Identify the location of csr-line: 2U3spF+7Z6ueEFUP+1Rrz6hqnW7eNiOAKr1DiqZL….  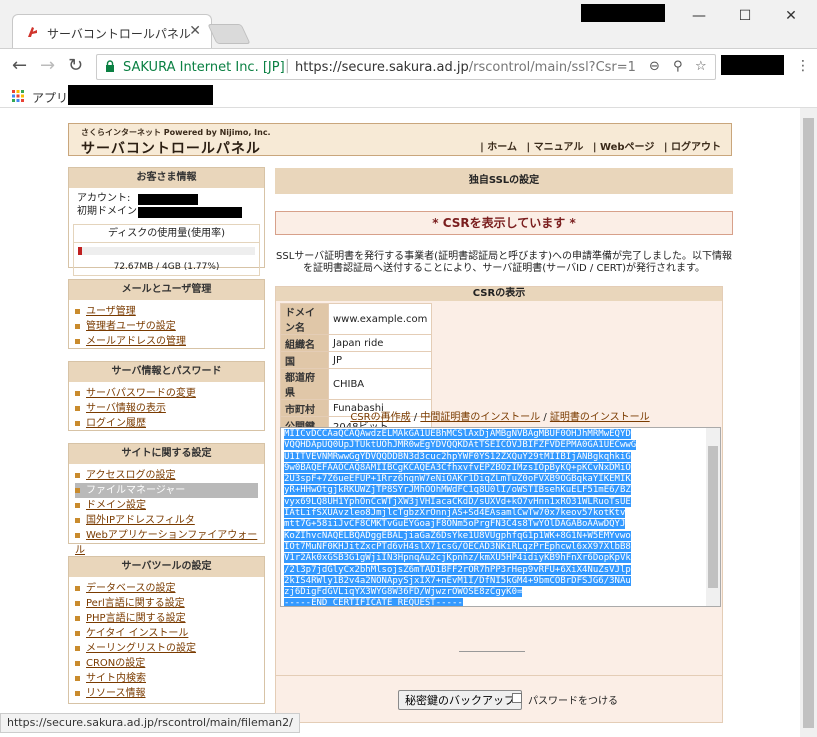
(457, 479).